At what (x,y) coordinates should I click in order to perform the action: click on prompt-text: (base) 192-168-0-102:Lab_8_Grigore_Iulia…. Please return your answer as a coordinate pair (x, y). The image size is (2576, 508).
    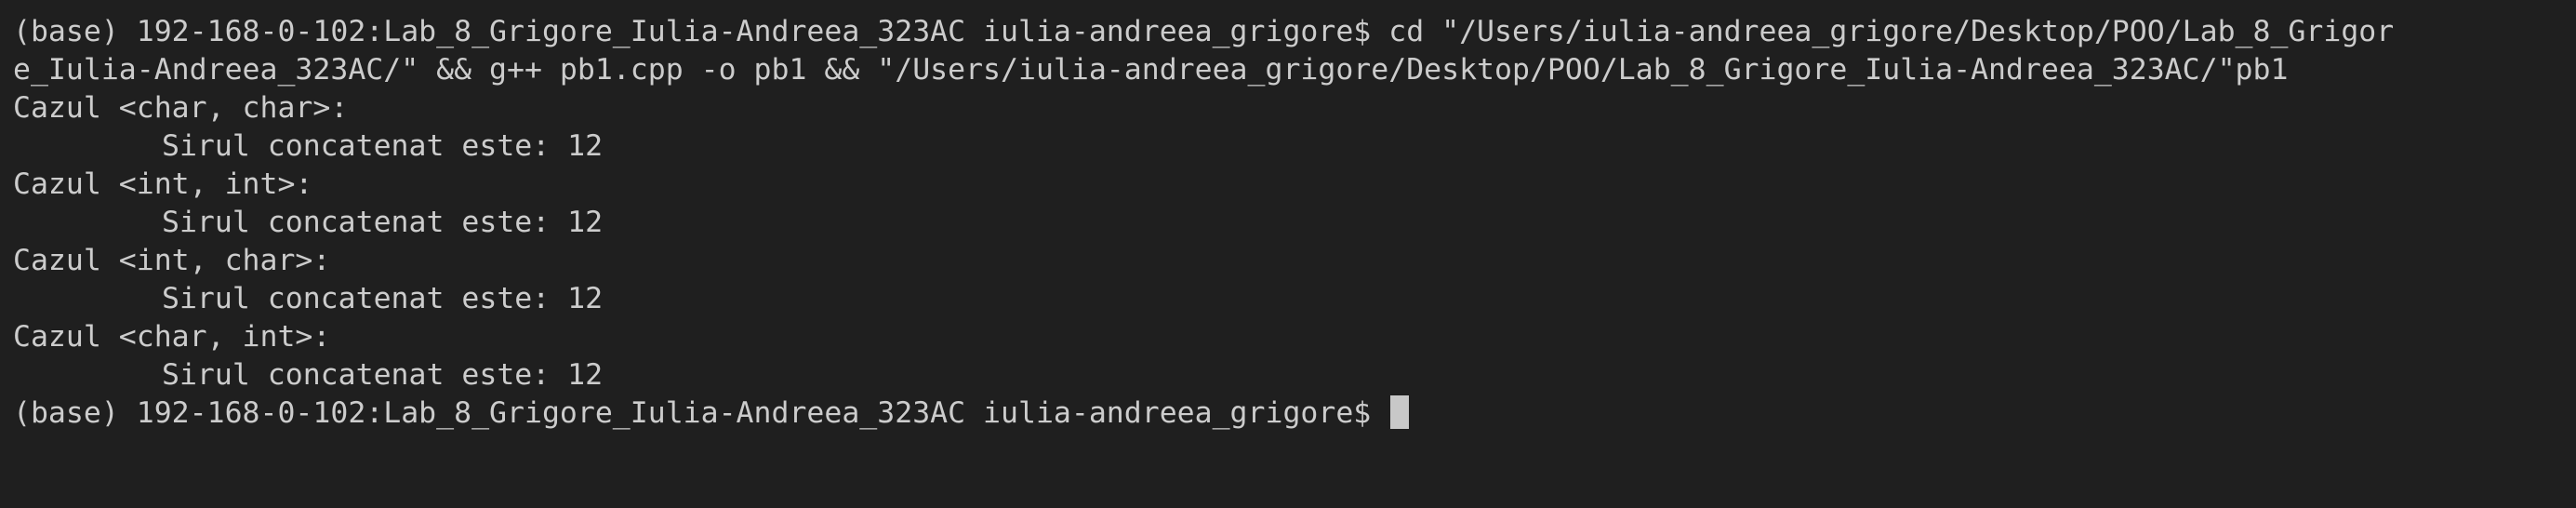
    Looking at the image, I should click on (701, 413).